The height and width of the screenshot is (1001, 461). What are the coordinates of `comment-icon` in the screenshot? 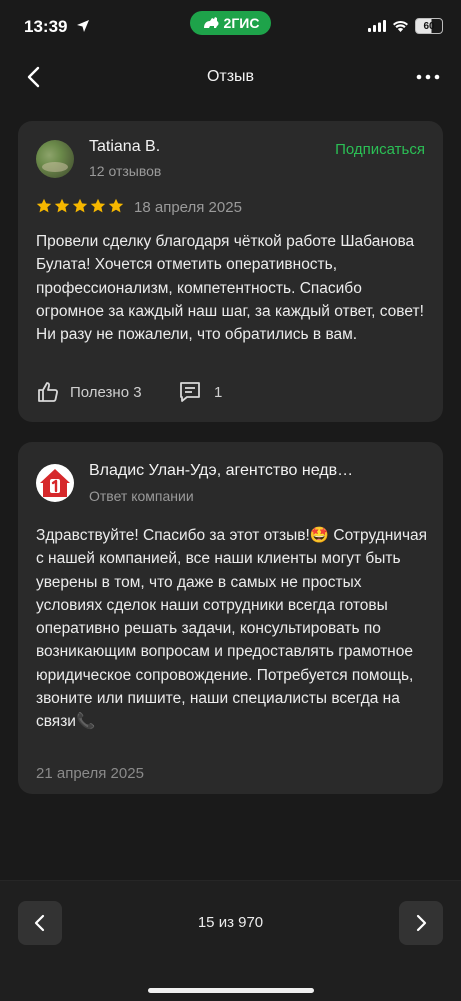 It's located at (190, 392).